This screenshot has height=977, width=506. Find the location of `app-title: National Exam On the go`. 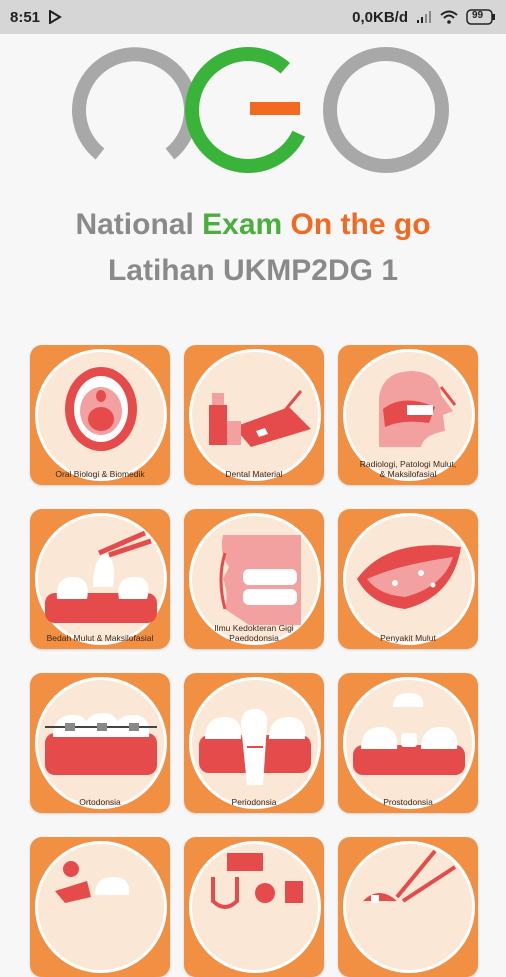

app-title: National Exam On the go is located at coordinates (253, 224).